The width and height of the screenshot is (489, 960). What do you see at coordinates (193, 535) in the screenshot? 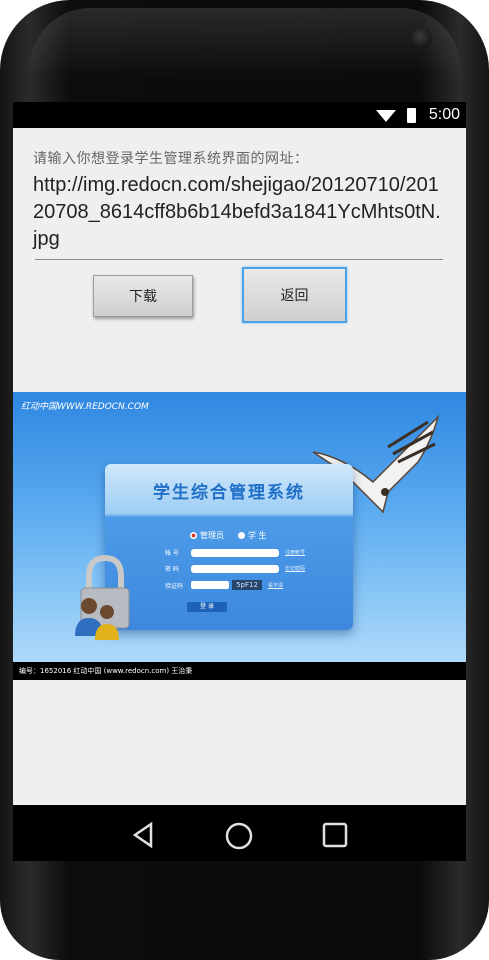
I see `radio-checked-icon` at bounding box center [193, 535].